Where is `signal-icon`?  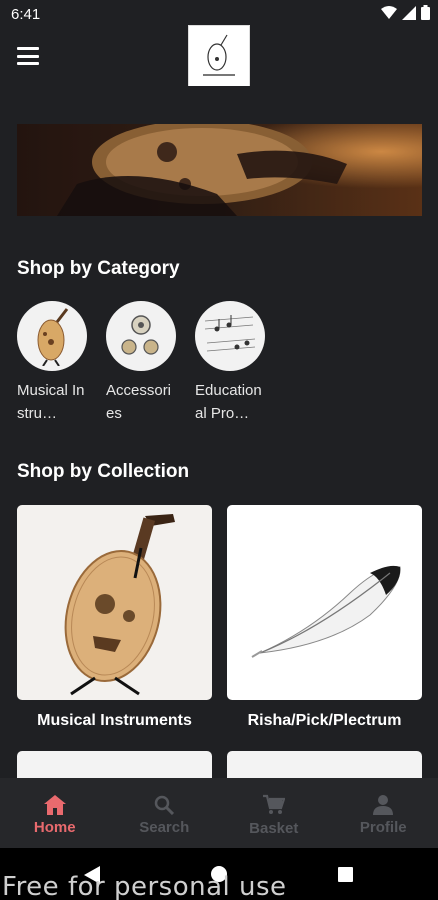
signal-icon is located at coordinates (409, 12).